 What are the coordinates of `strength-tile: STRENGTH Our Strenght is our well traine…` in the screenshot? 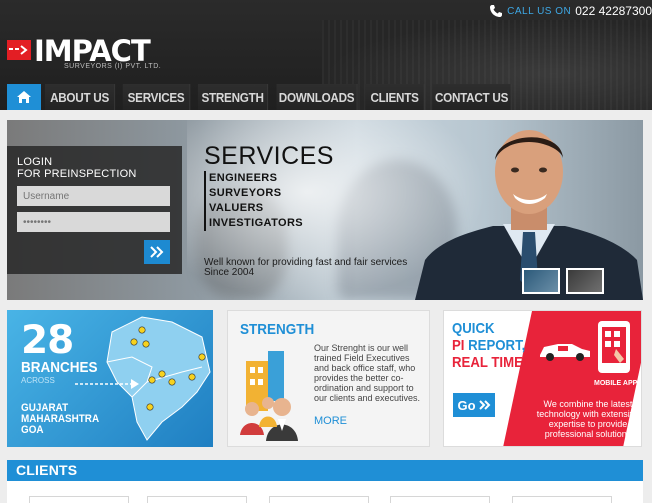 It's located at (328, 378).